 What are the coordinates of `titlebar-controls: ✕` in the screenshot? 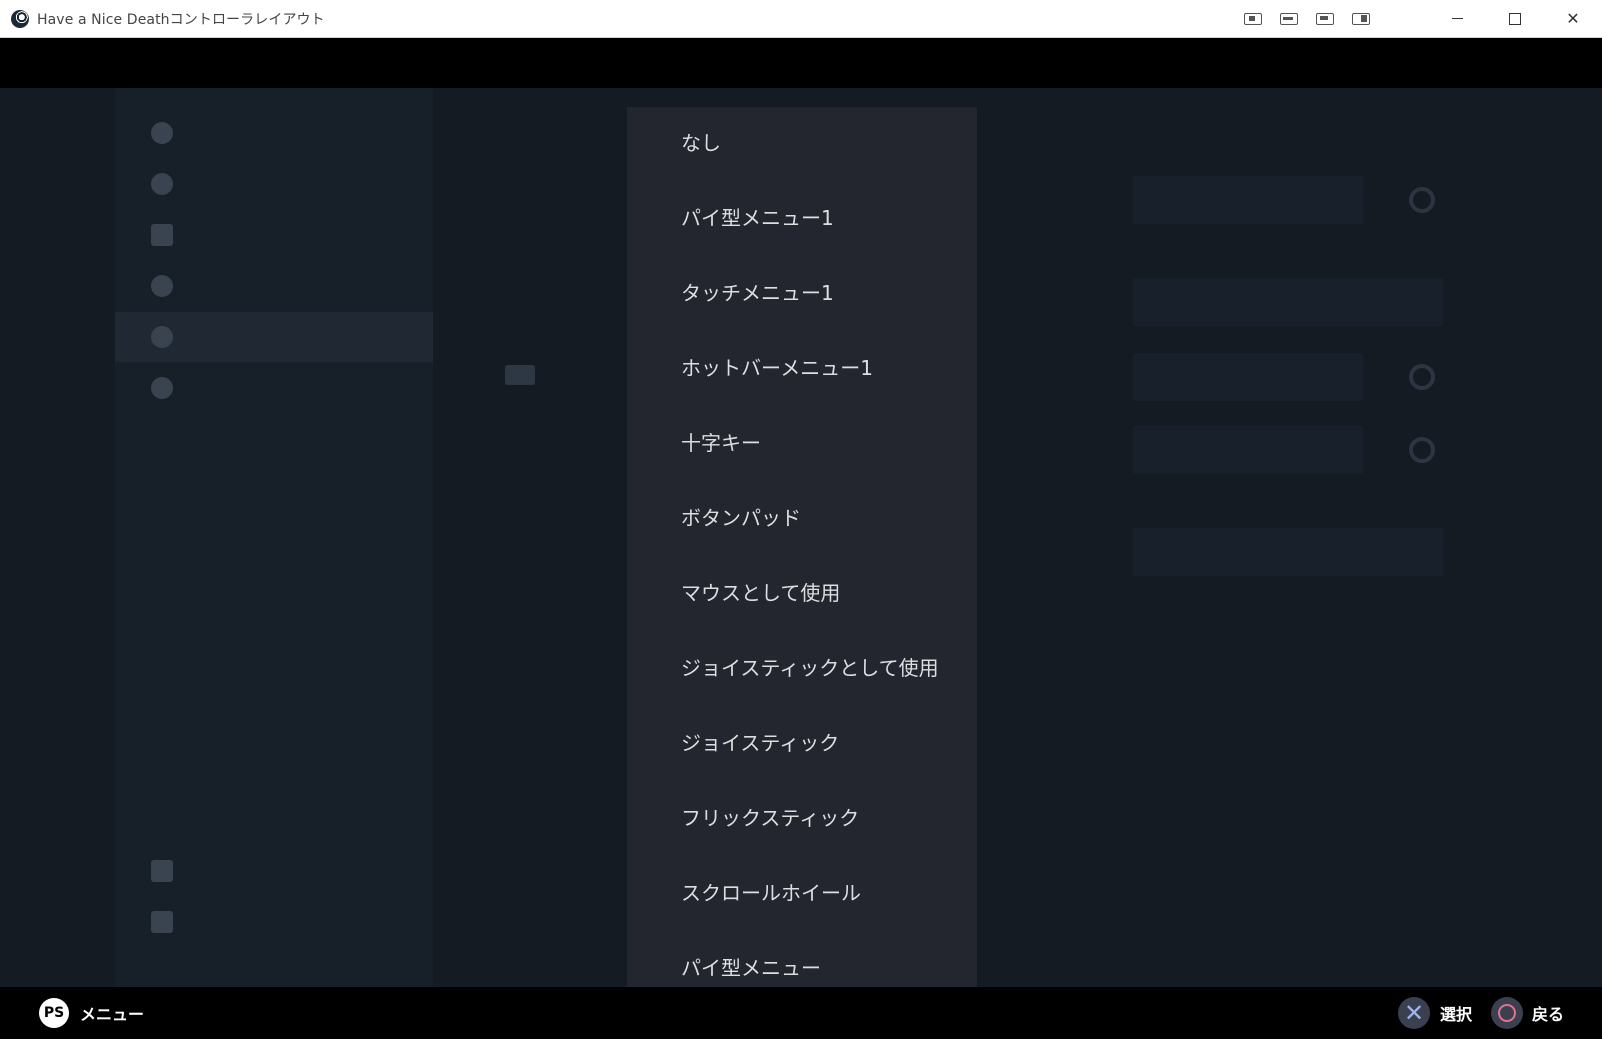 It's located at (1423, 18).